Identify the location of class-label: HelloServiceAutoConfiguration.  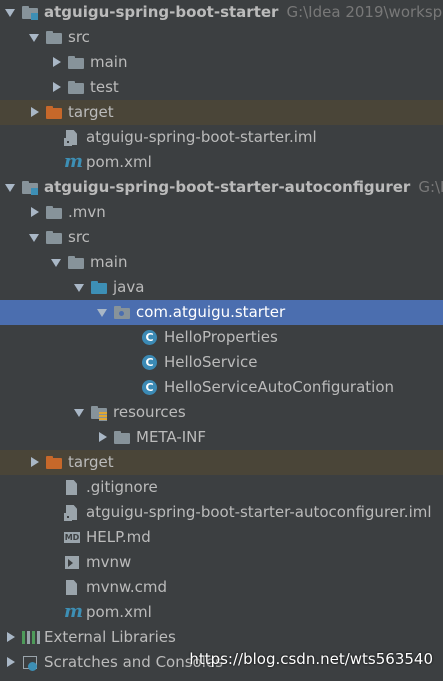
(279, 387).